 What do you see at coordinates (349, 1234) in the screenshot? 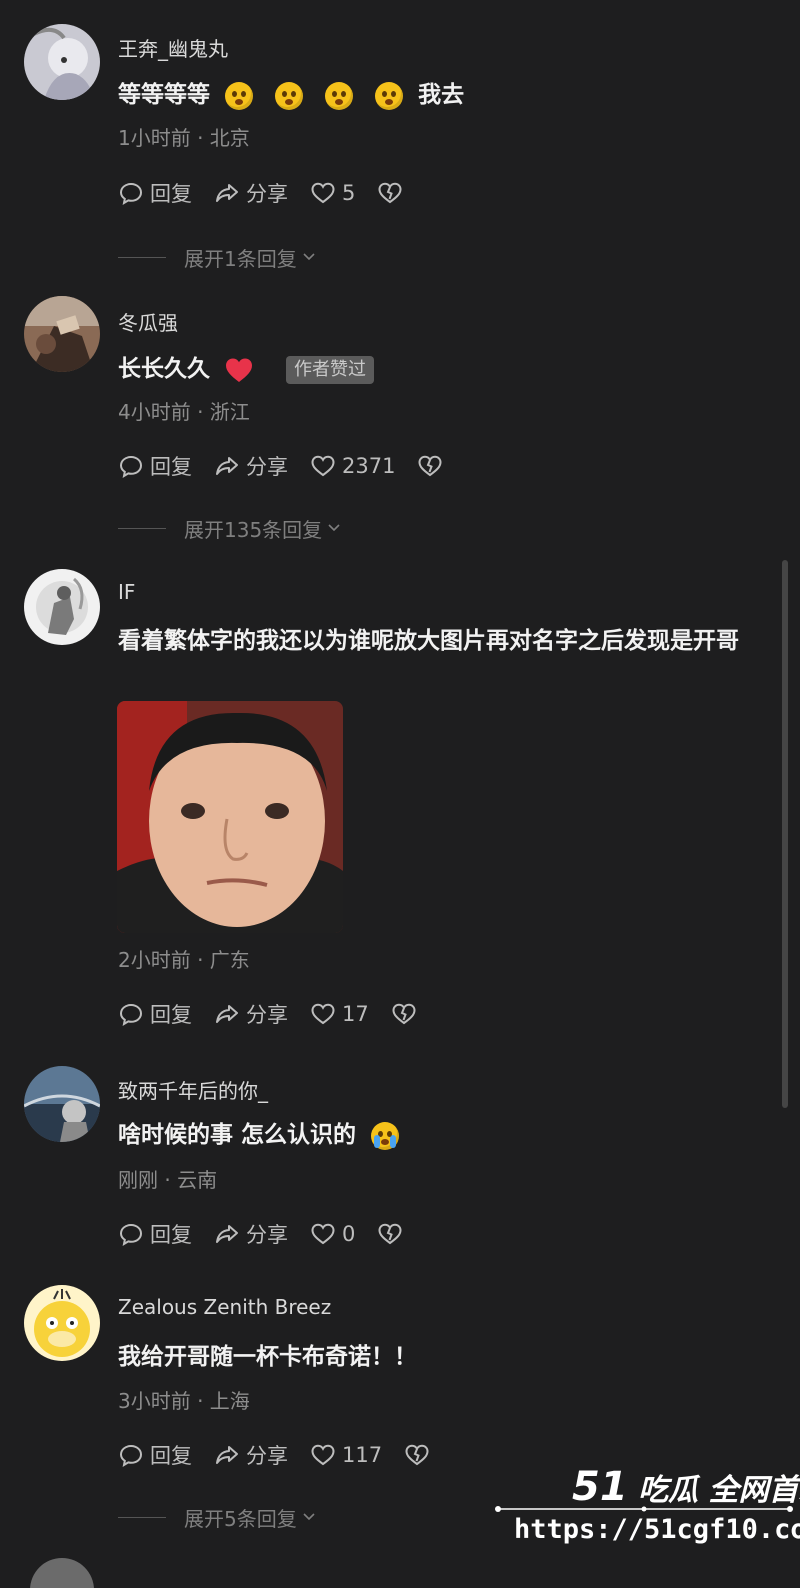
I see `like-count: 0` at bounding box center [349, 1234].